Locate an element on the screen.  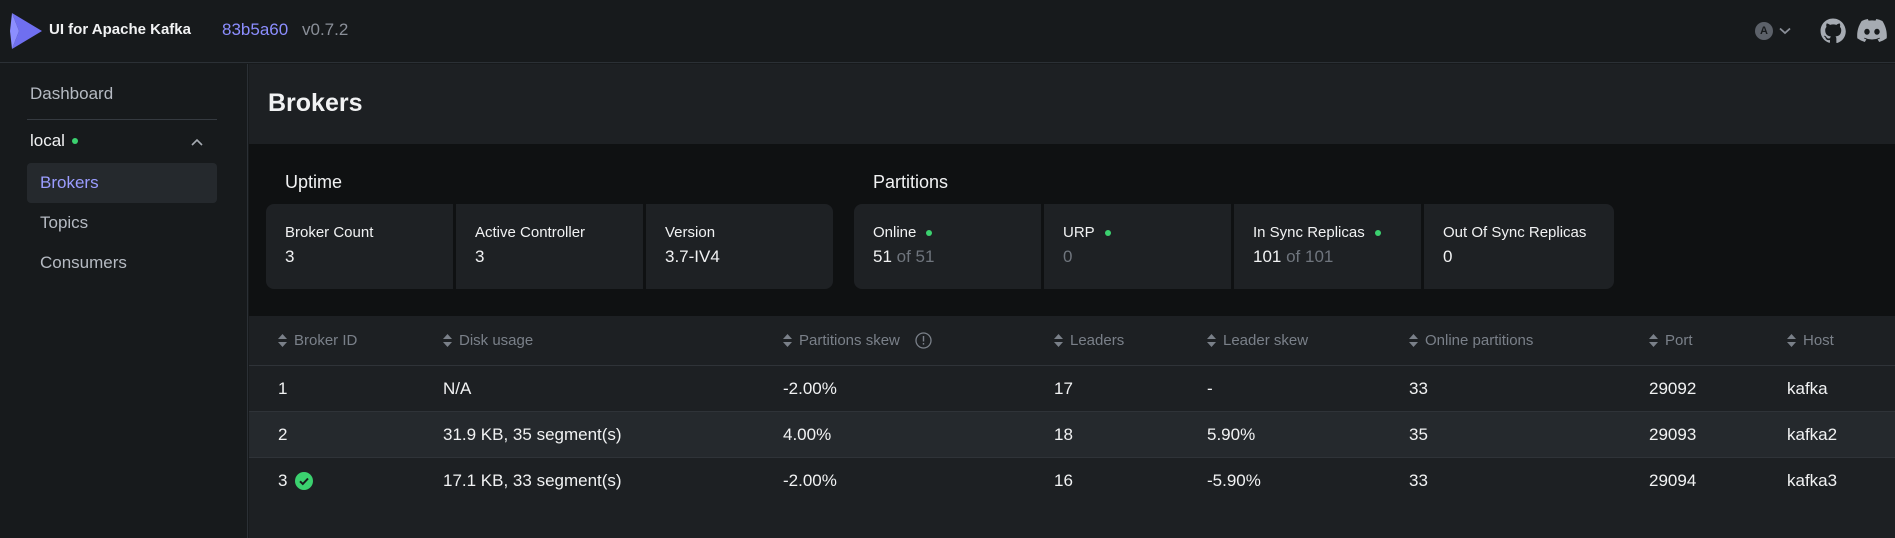
sidebar-item-topics: Topics is located at coordinates (122, 223).